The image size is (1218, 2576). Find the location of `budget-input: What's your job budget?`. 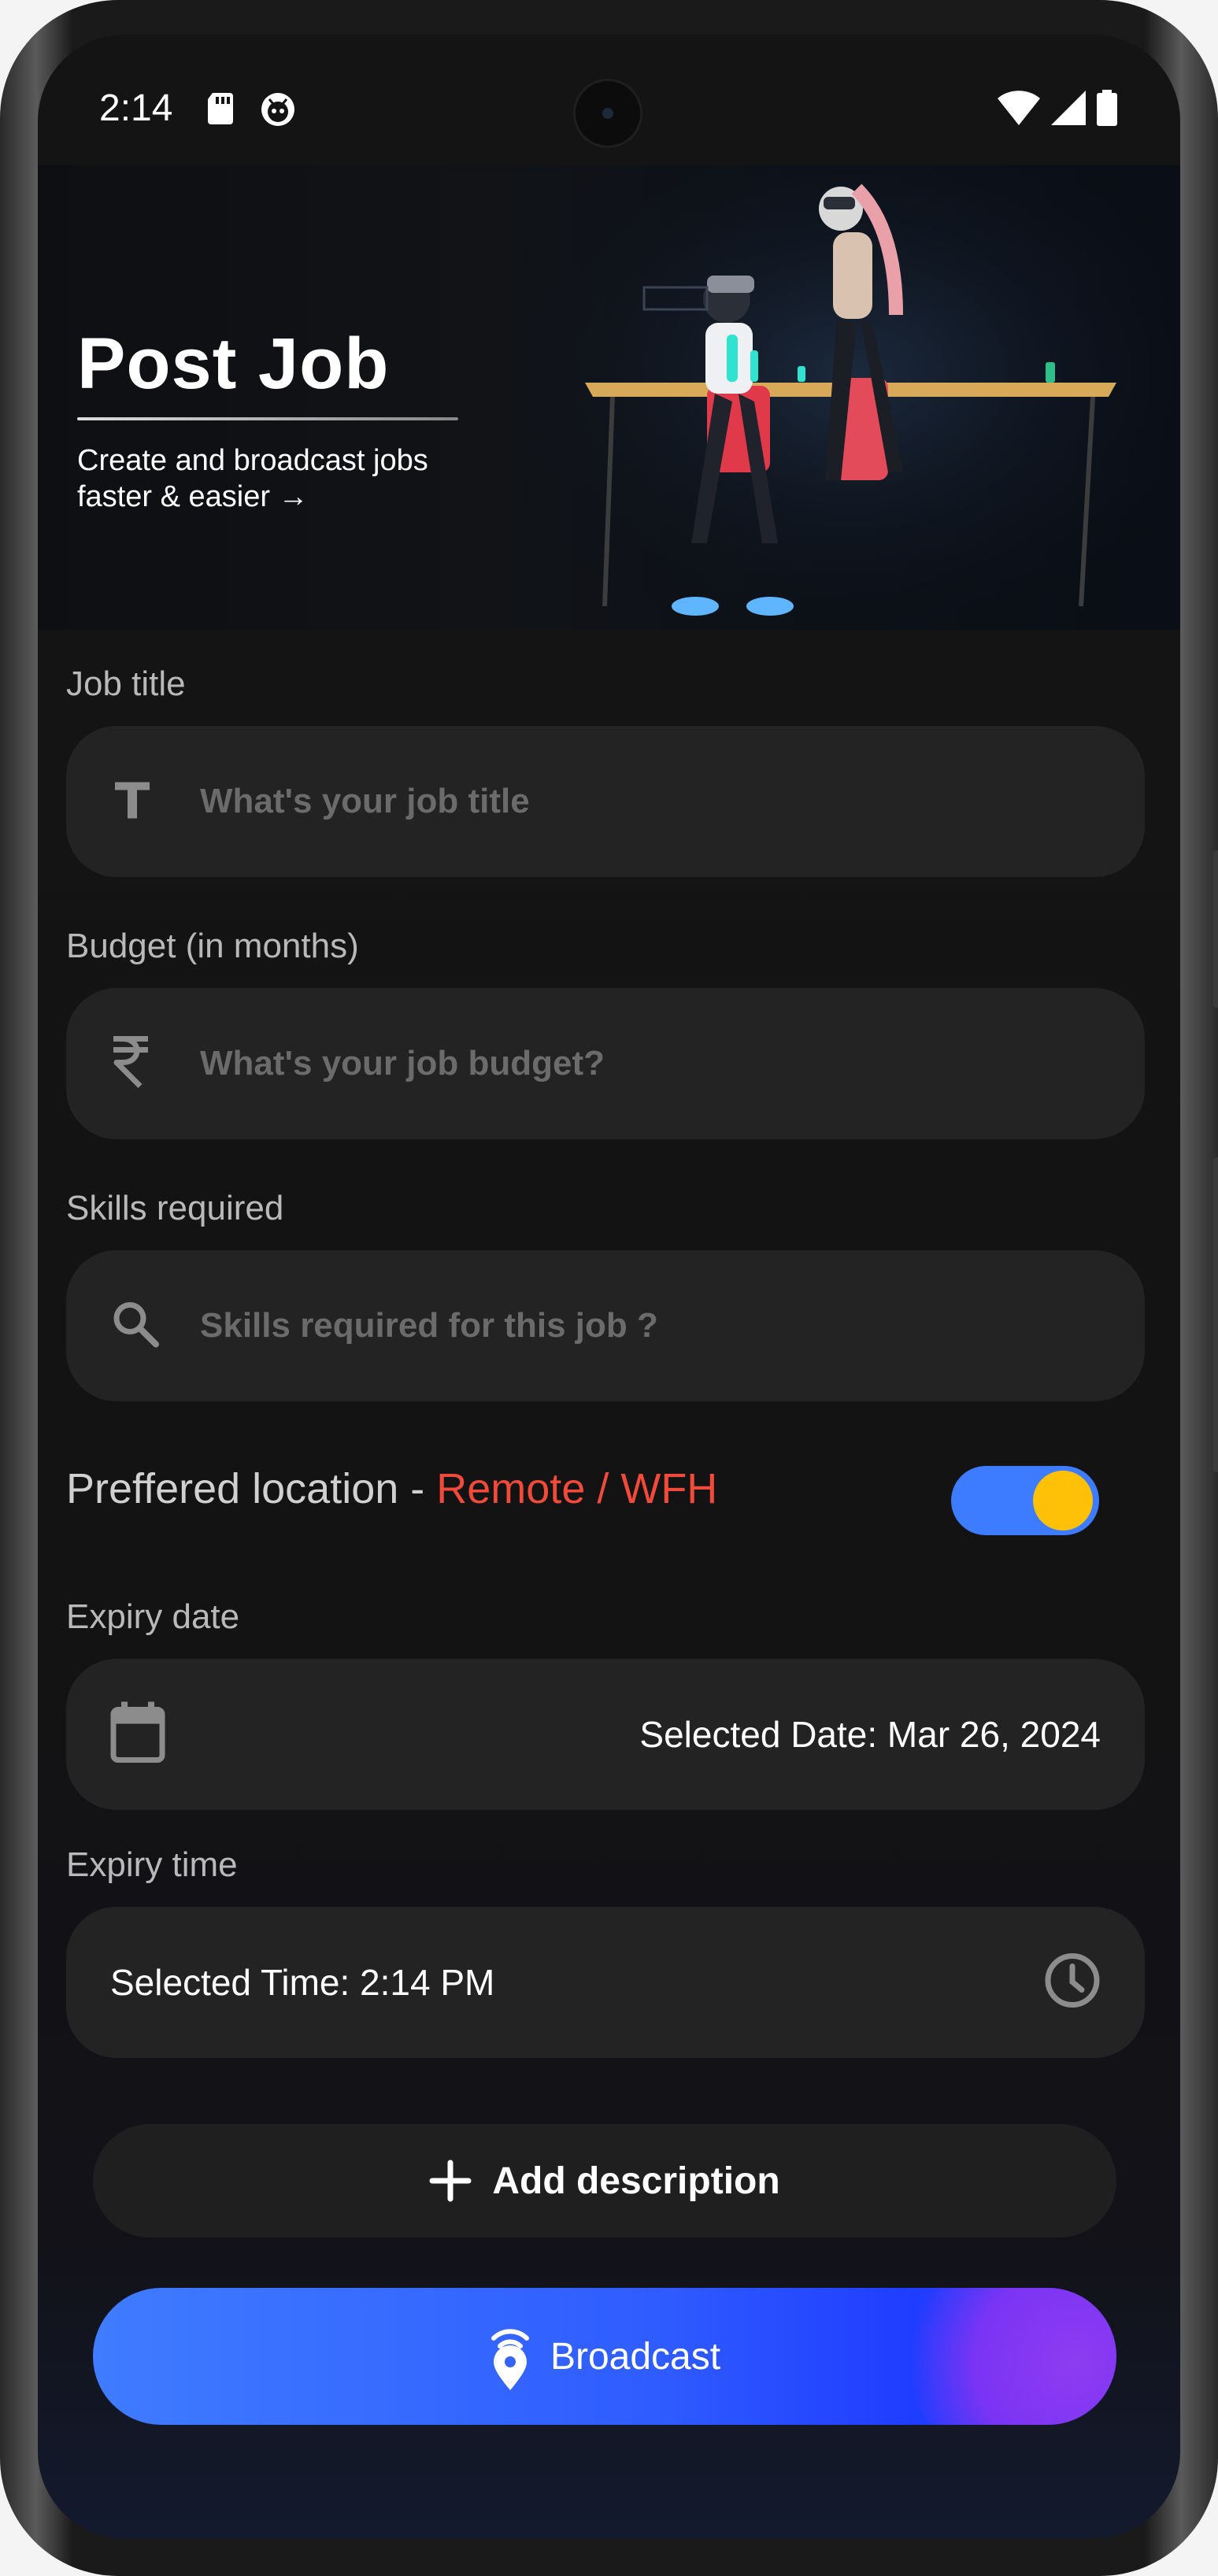

budget-input: What's your job budget? is located at coordinates (605, 1063).